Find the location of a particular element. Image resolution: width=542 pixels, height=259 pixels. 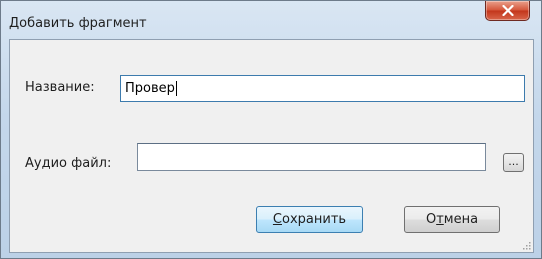

cancel-button-accesskey: т is located at coordinates (440, 219).